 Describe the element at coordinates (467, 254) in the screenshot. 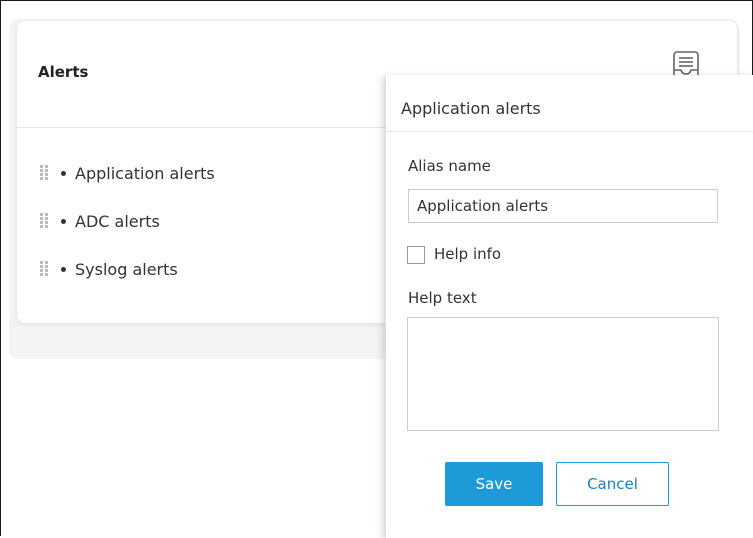

I see `help-info-label: Help info` at that location.